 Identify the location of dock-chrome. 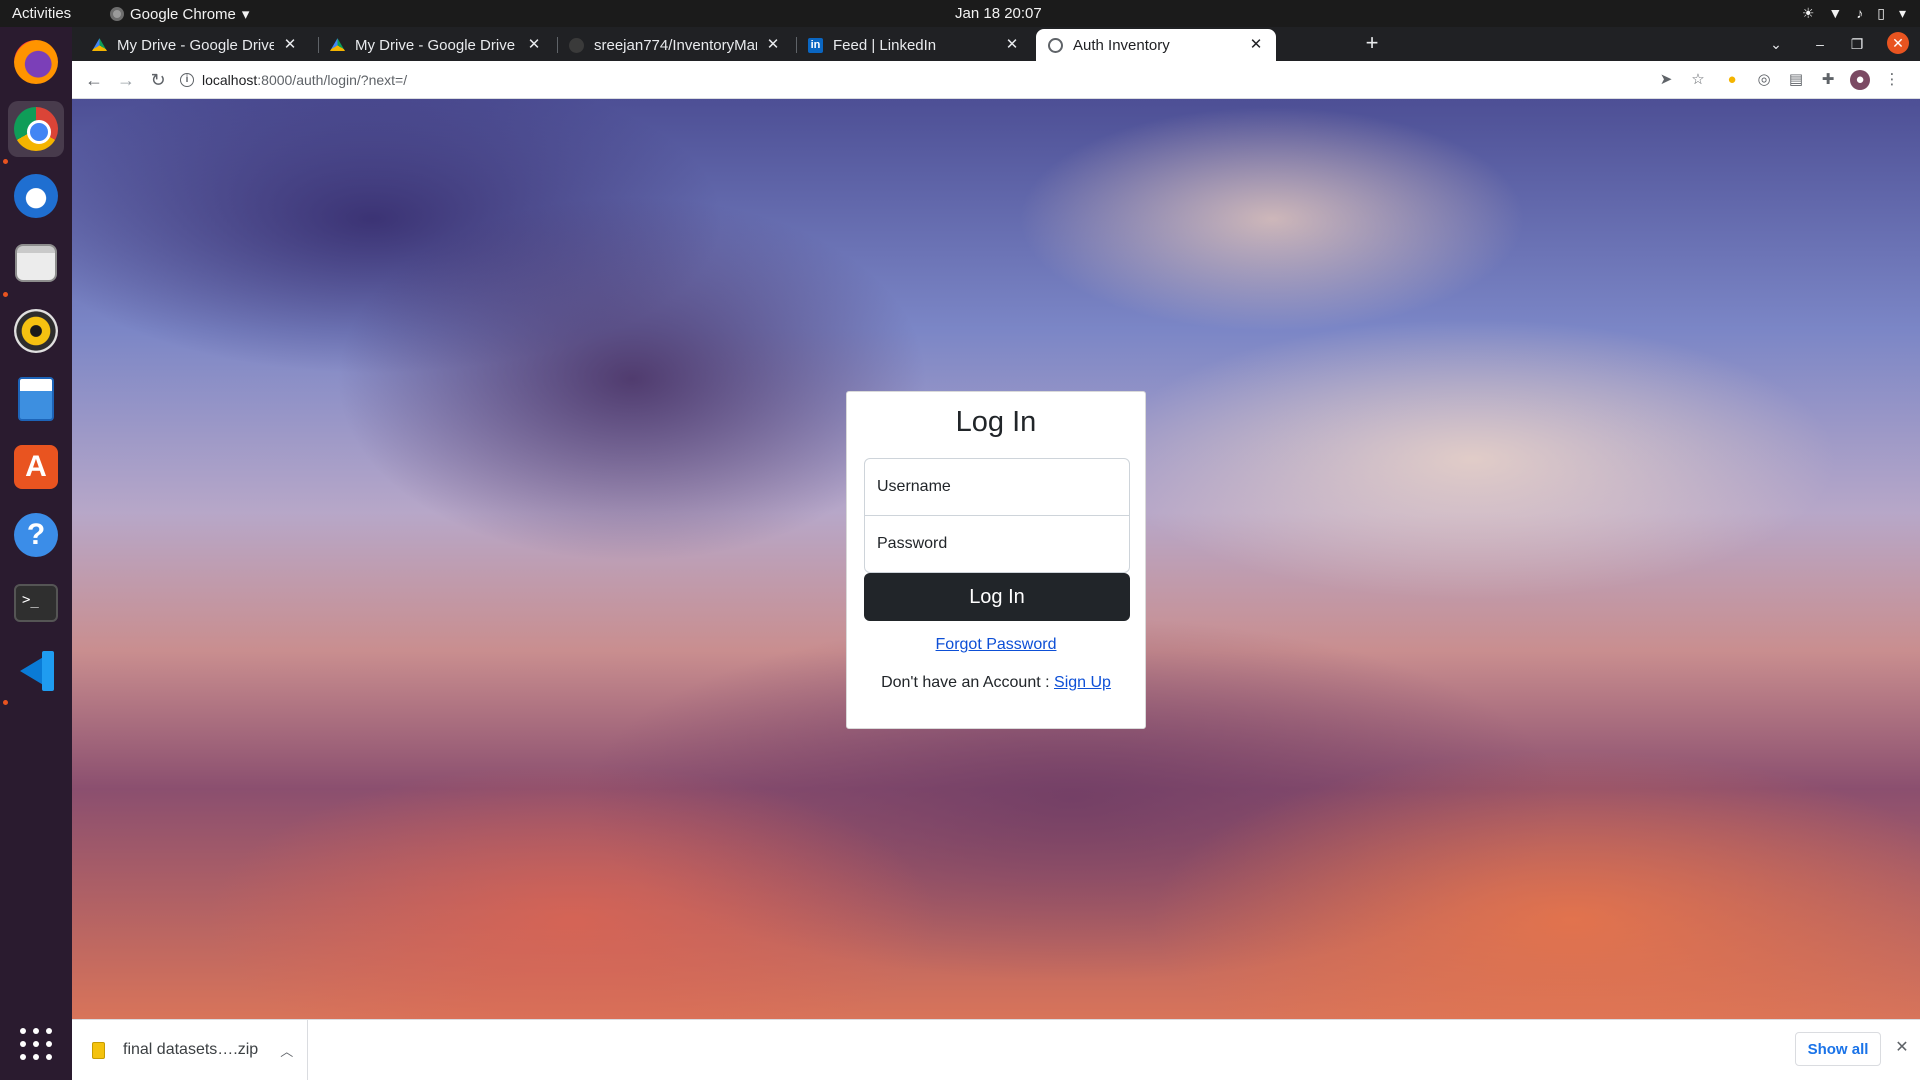
(36, 129).